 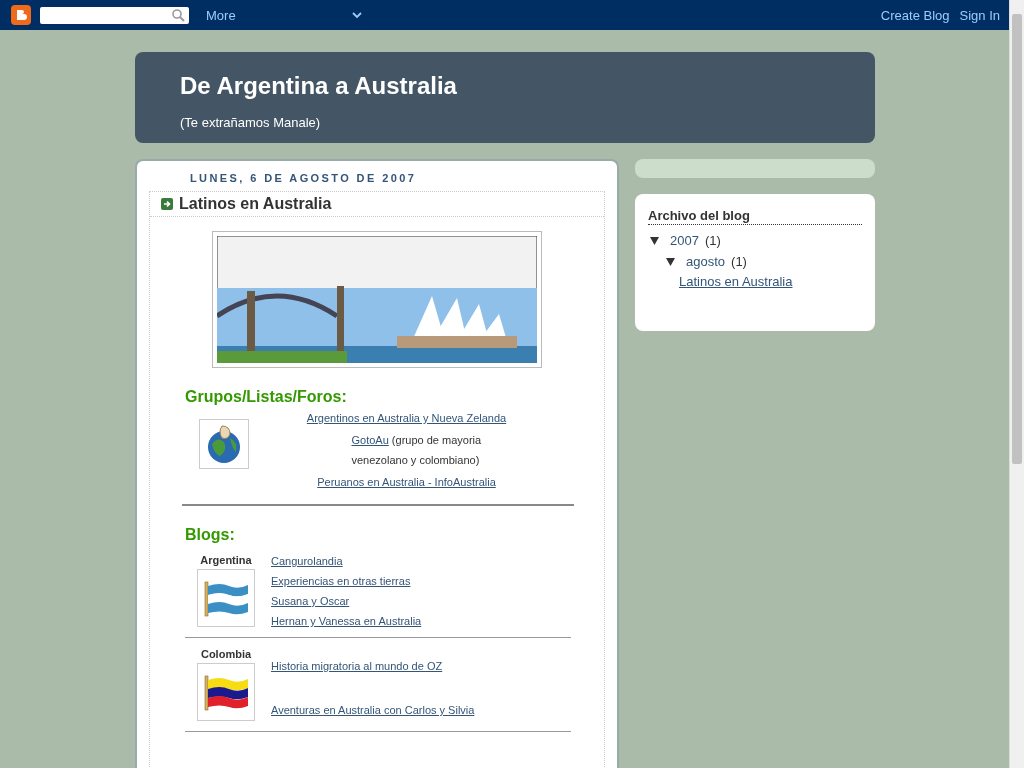 I want to click on more-menu: More, so click(x=221, y=15).